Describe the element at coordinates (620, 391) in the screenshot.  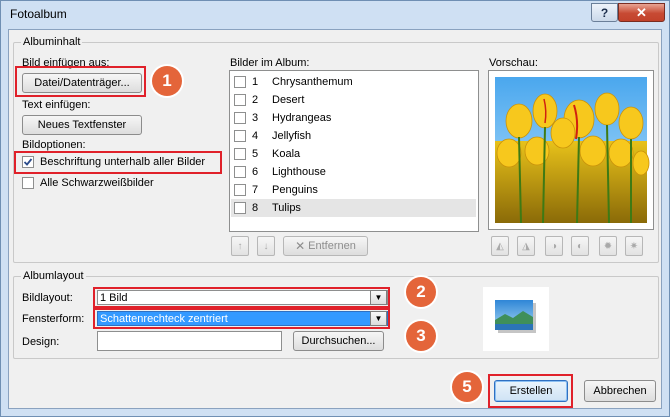
I see `cancel-button: Abbrechen` at that location.